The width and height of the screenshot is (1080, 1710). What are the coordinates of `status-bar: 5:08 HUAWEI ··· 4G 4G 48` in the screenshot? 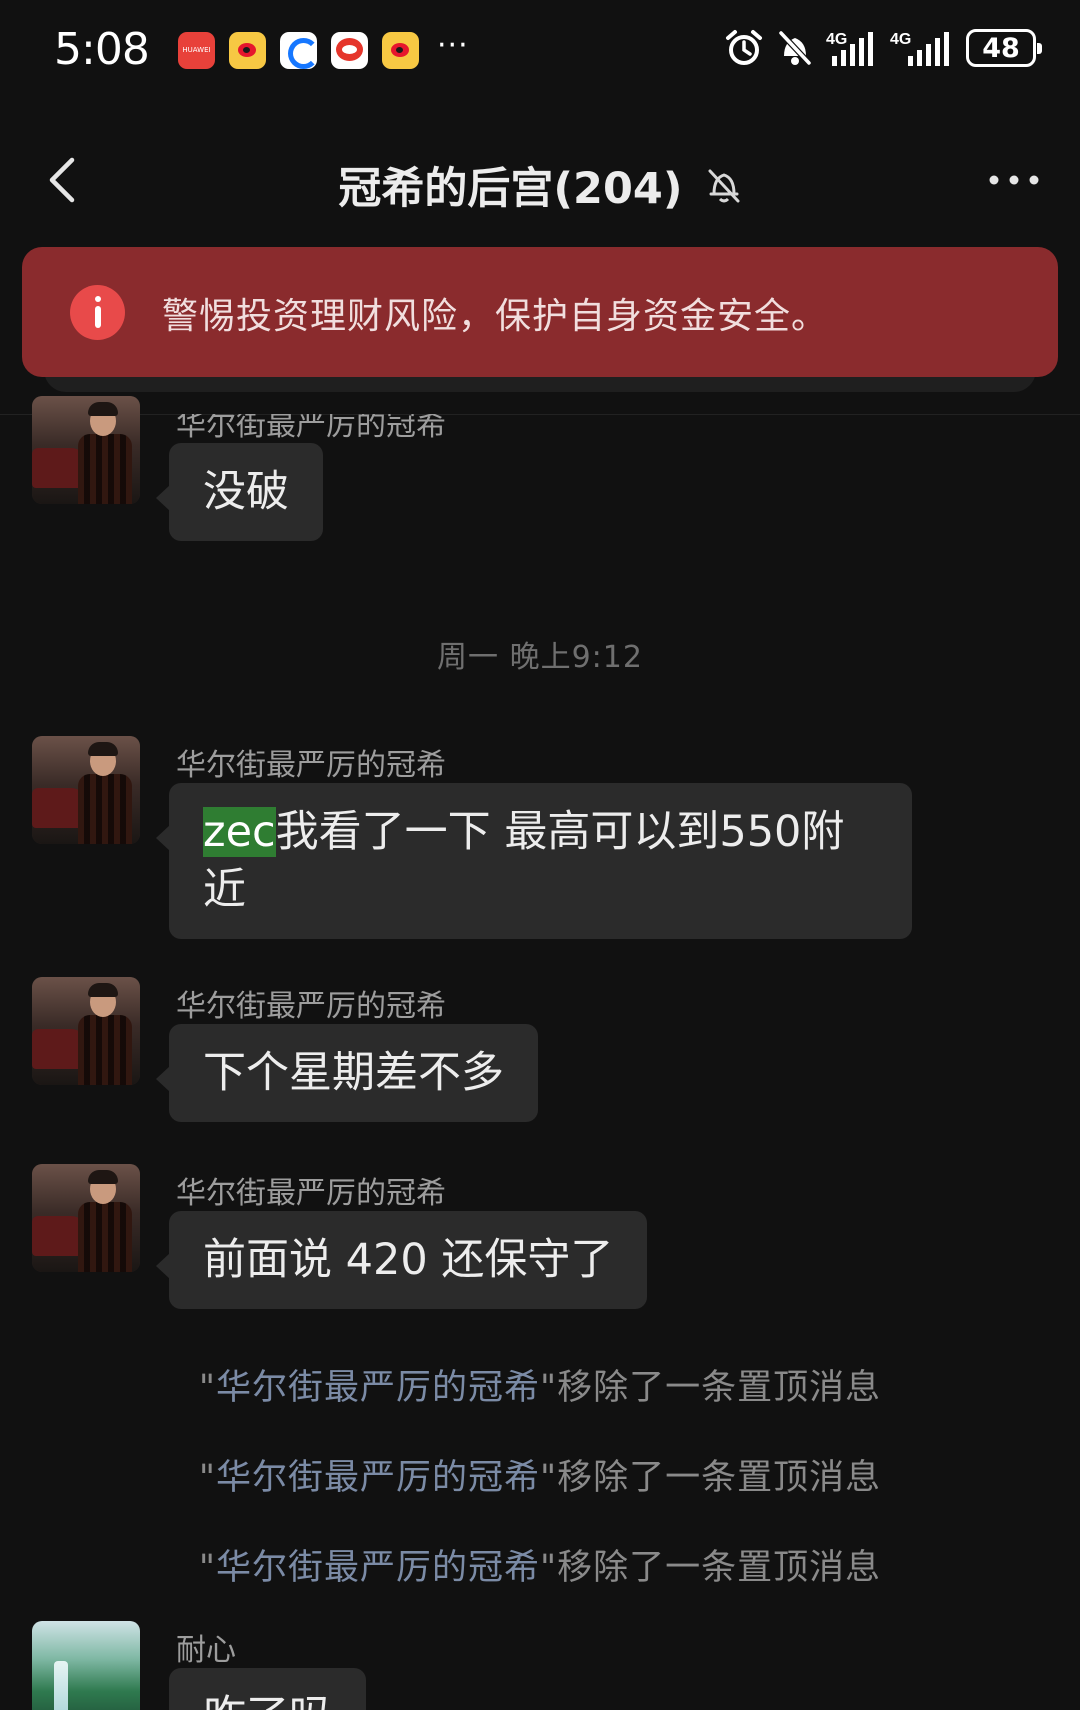 It's located at (540, 52).